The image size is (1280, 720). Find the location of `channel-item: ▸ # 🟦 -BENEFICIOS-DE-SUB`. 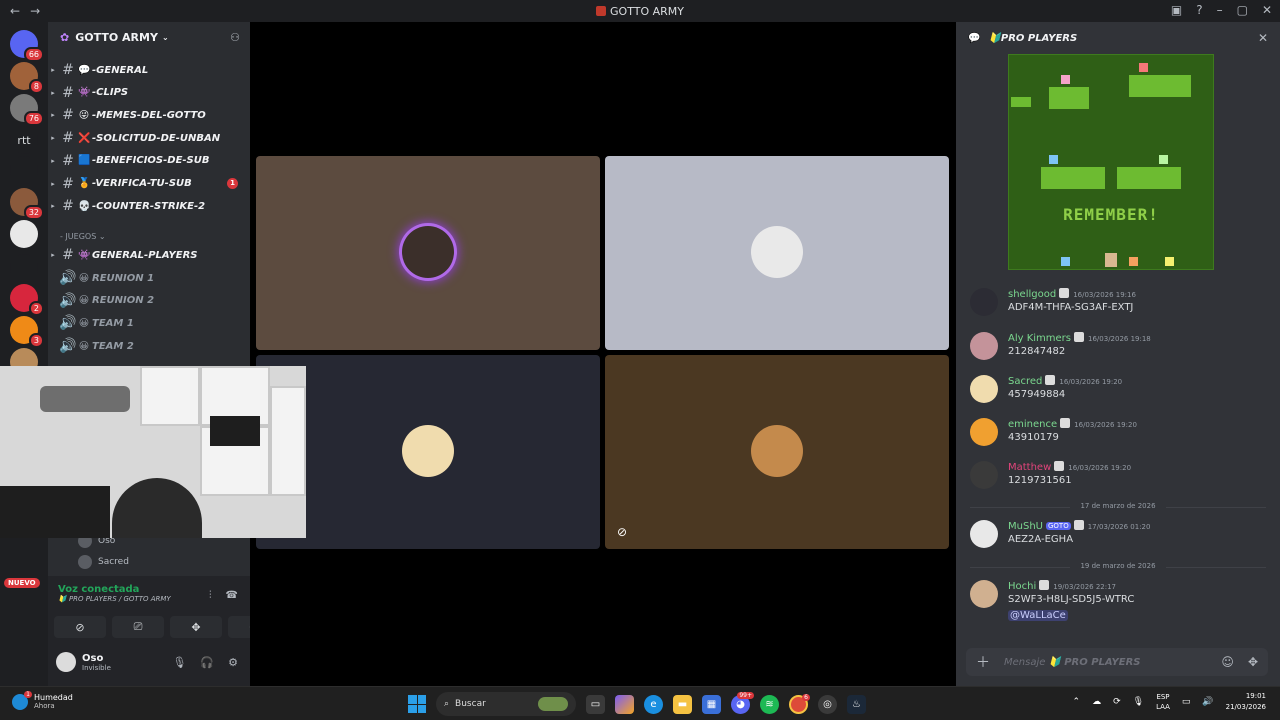

channel-item: ▸ # 🟦 -BENEFICIOS-DE-SUB is located at coordinates (149, 161).